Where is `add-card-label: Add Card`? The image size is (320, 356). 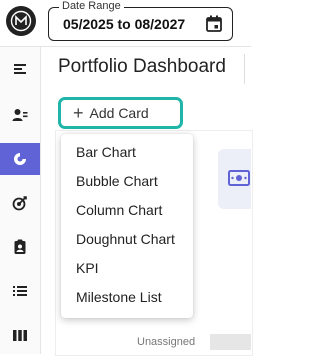 add-card-label: Add Card is located at coordinates (119, 113).